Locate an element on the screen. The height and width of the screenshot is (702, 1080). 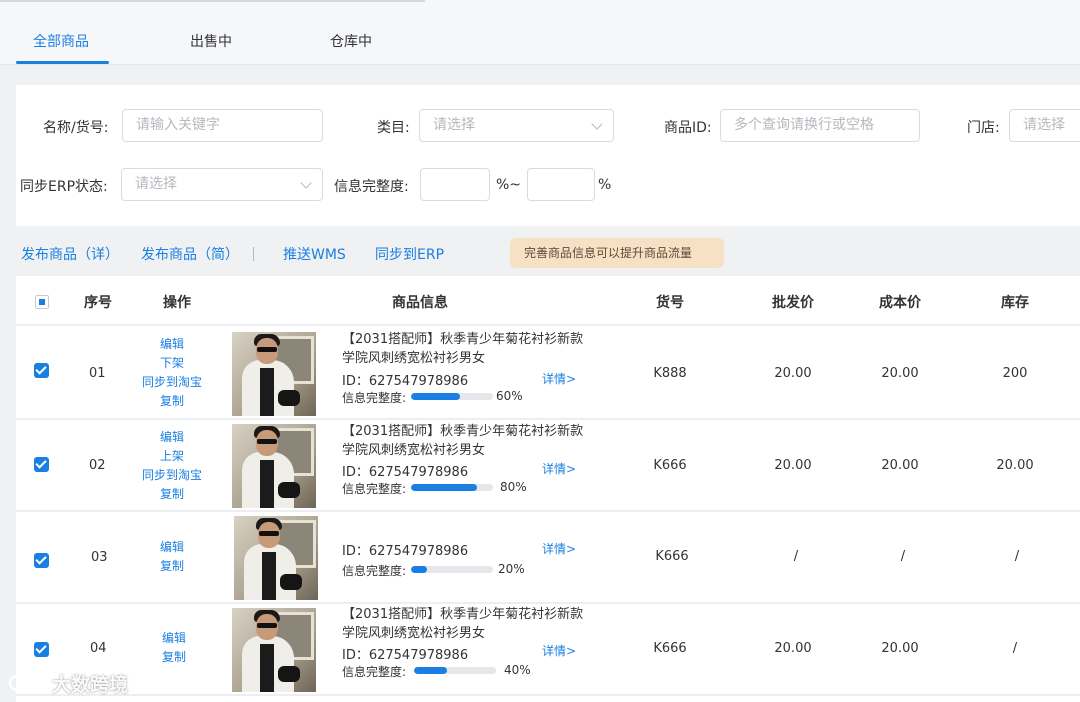
sku-value: K888 is located at coordinates (670, 373).